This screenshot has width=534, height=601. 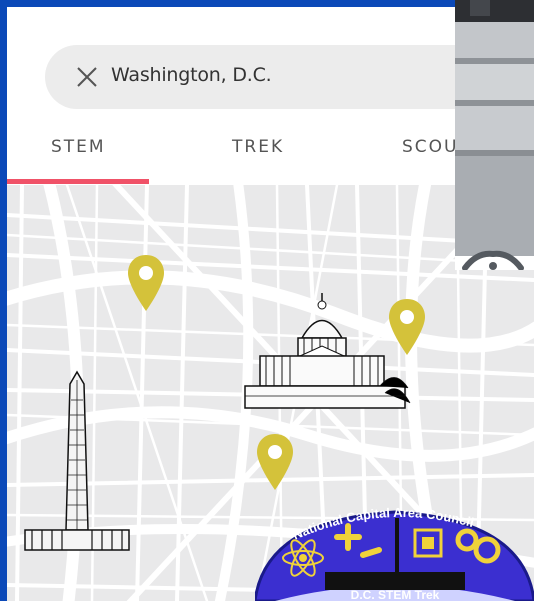 What do you see at coordinates (87, 77) in the screenshot?
I see `close-icon` at bounding box center [87, 77].